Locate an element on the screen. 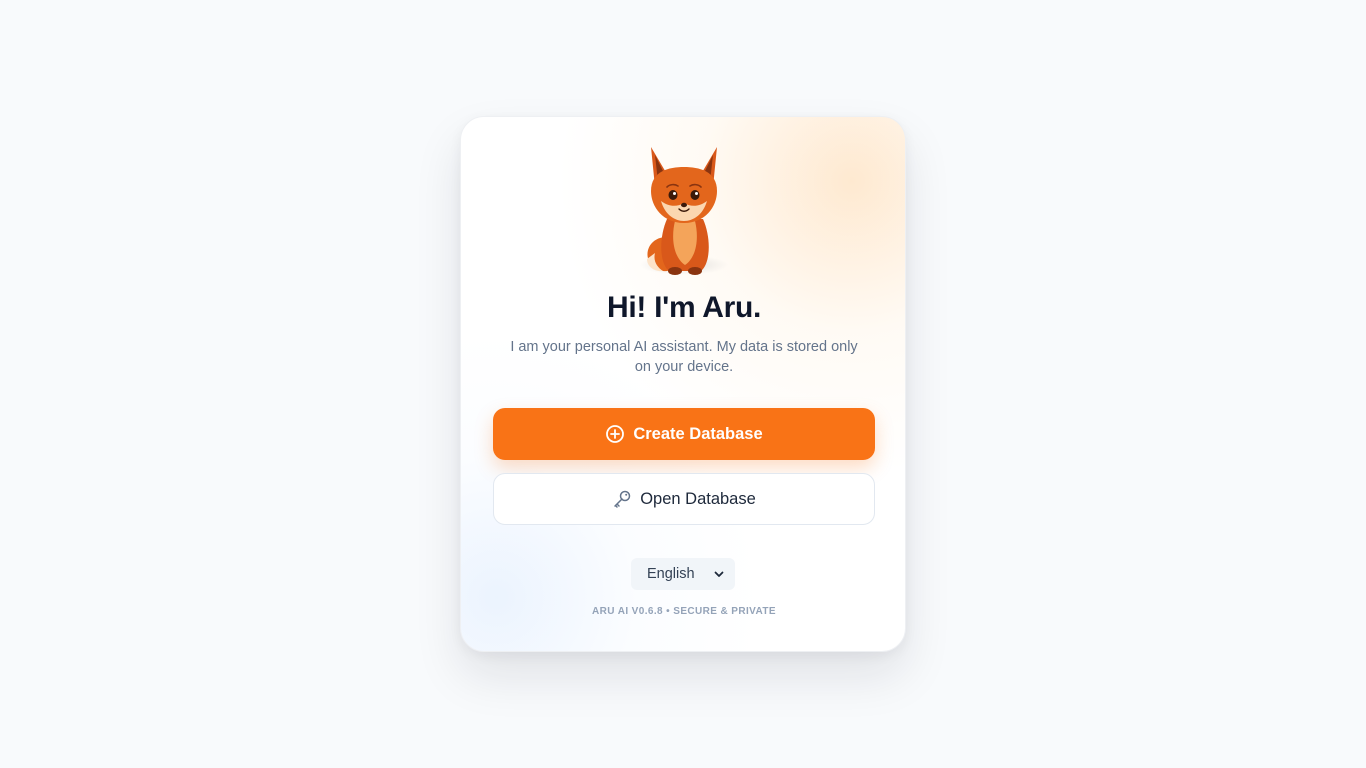 Image resolution: width=1366 pixels, height=768 pixels. open-database-button: Open Database is located at coordinates (684, 499).